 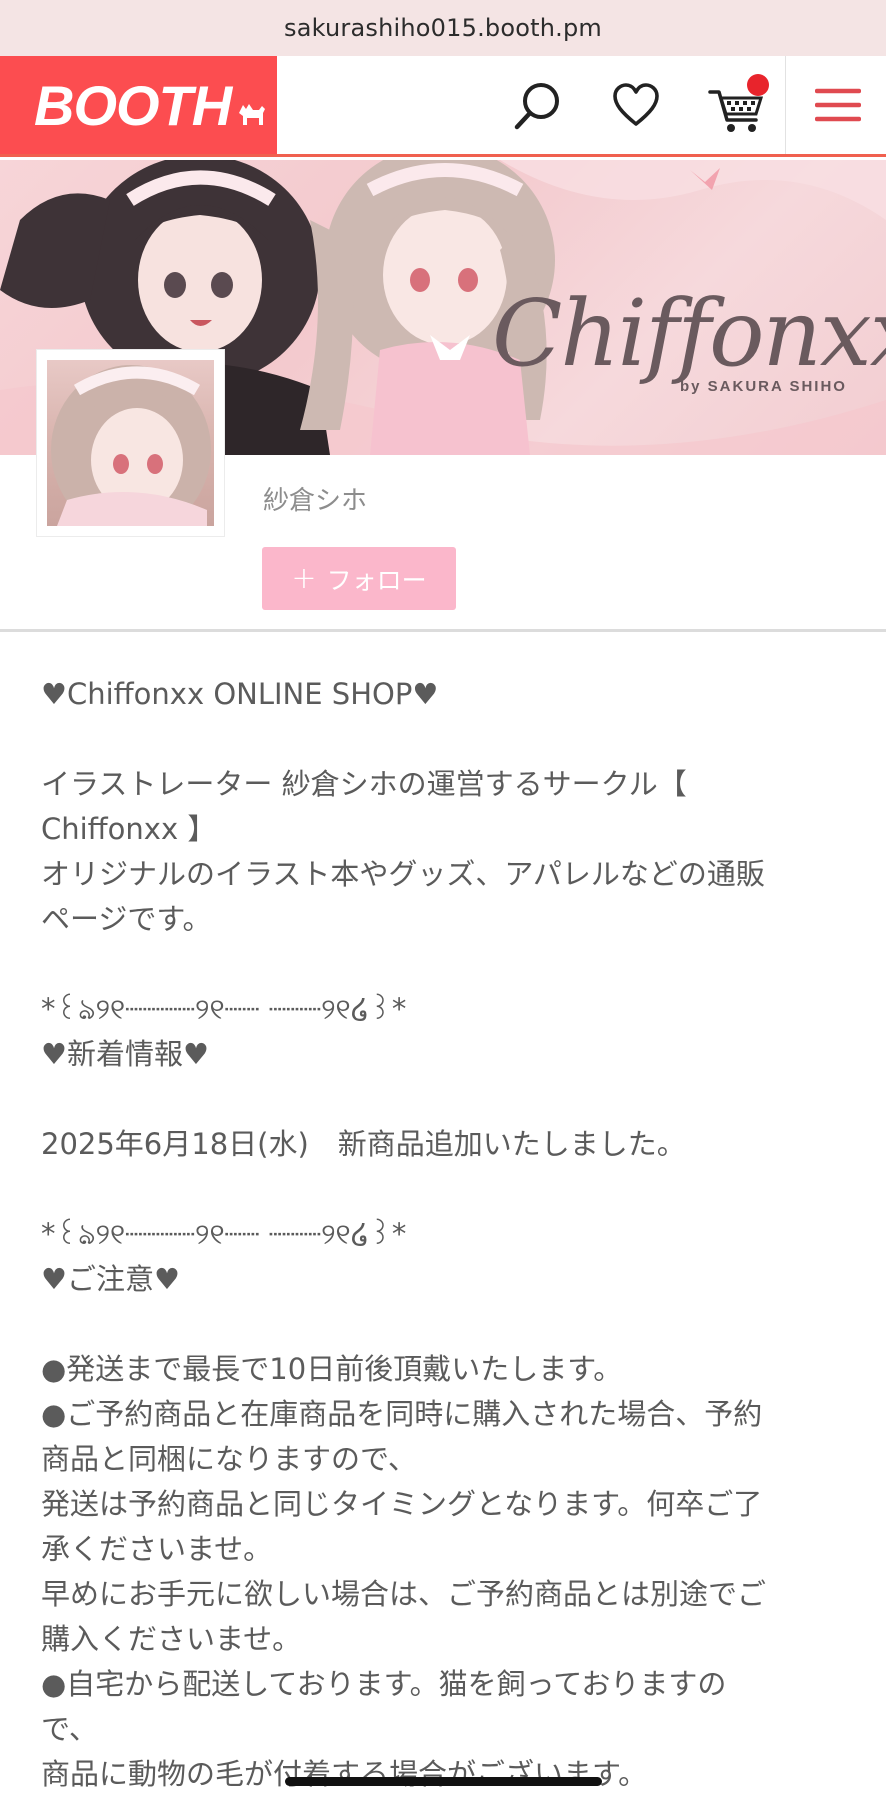 What do you see at coordinates (133, 105) in the screenshot?
I see `logo-text: BOOTH` at bounding box center [133, 105].